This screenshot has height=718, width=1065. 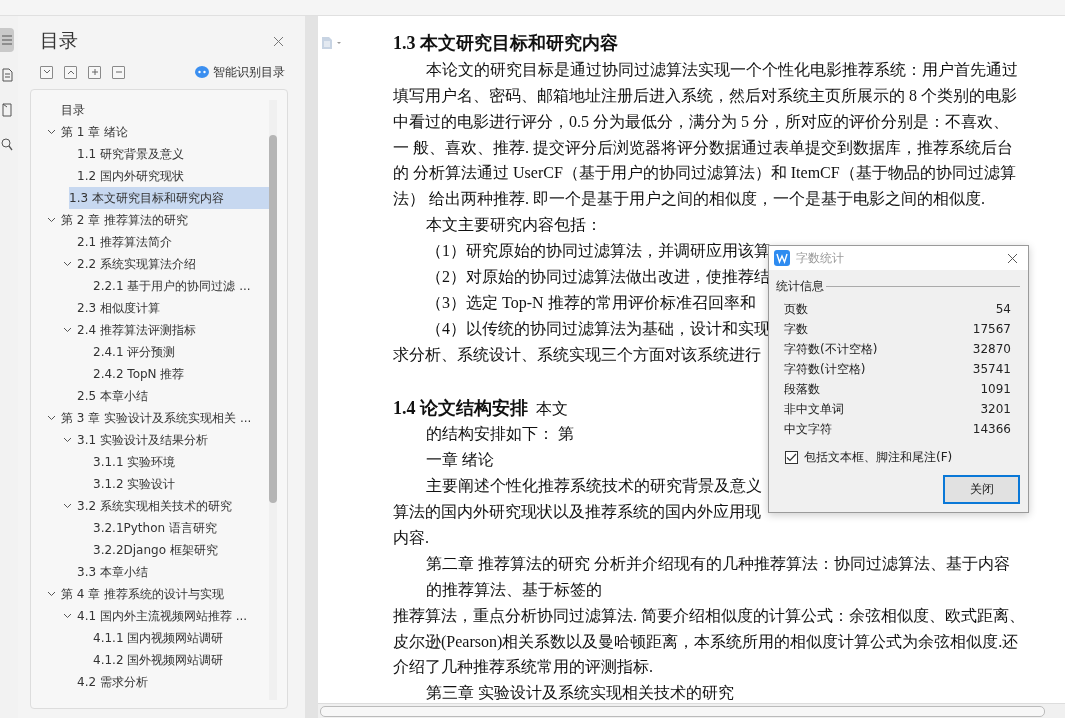 I want to click on body-text: 法） 给出两种推荐. 即一个是基于用户之间的相似度，一个是基于电影之间的相似度., so click(x=689, y=199).